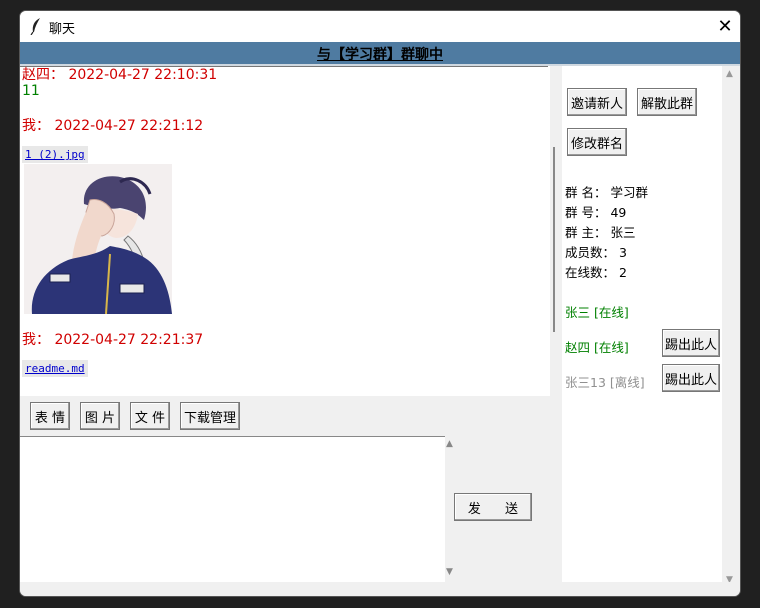  I want to click on invite-button: 邀请新人, so click(597, 102).